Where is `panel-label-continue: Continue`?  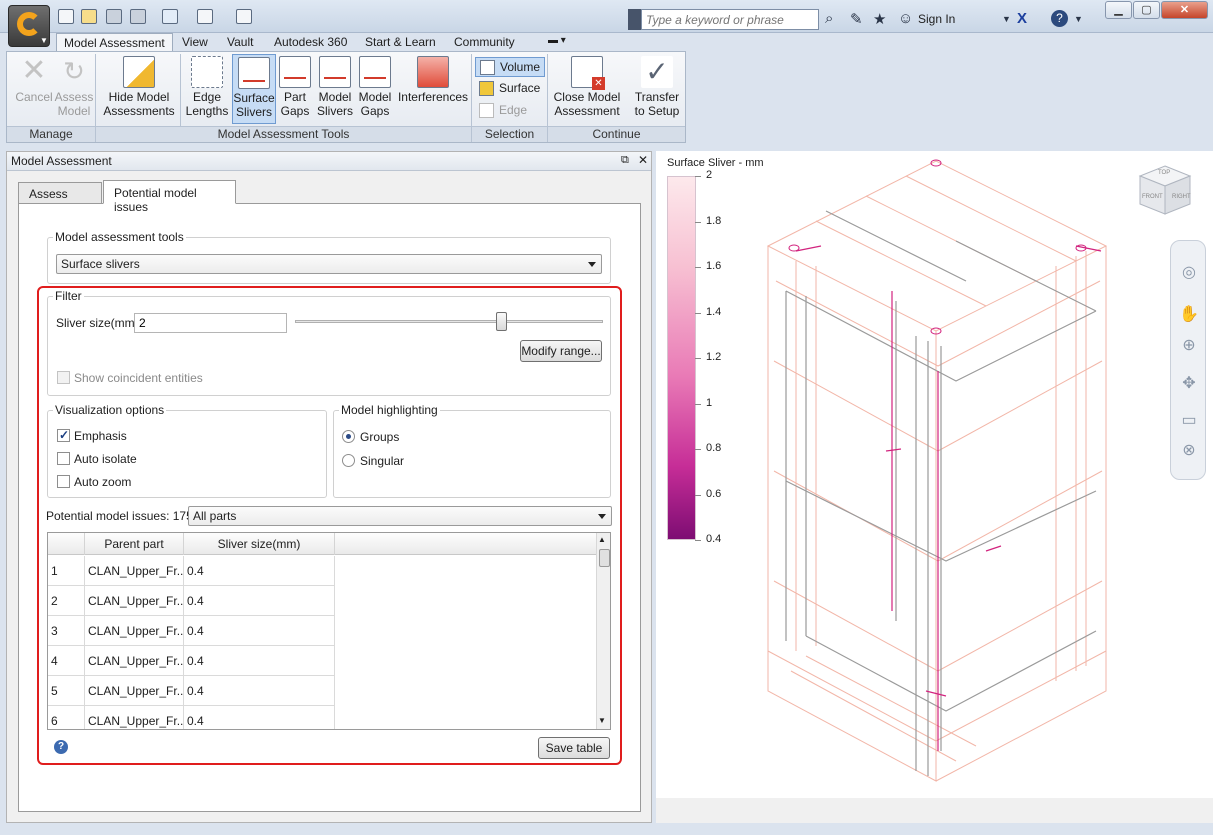 panel-label-continue: Continue is located at coordinates (616, 134).